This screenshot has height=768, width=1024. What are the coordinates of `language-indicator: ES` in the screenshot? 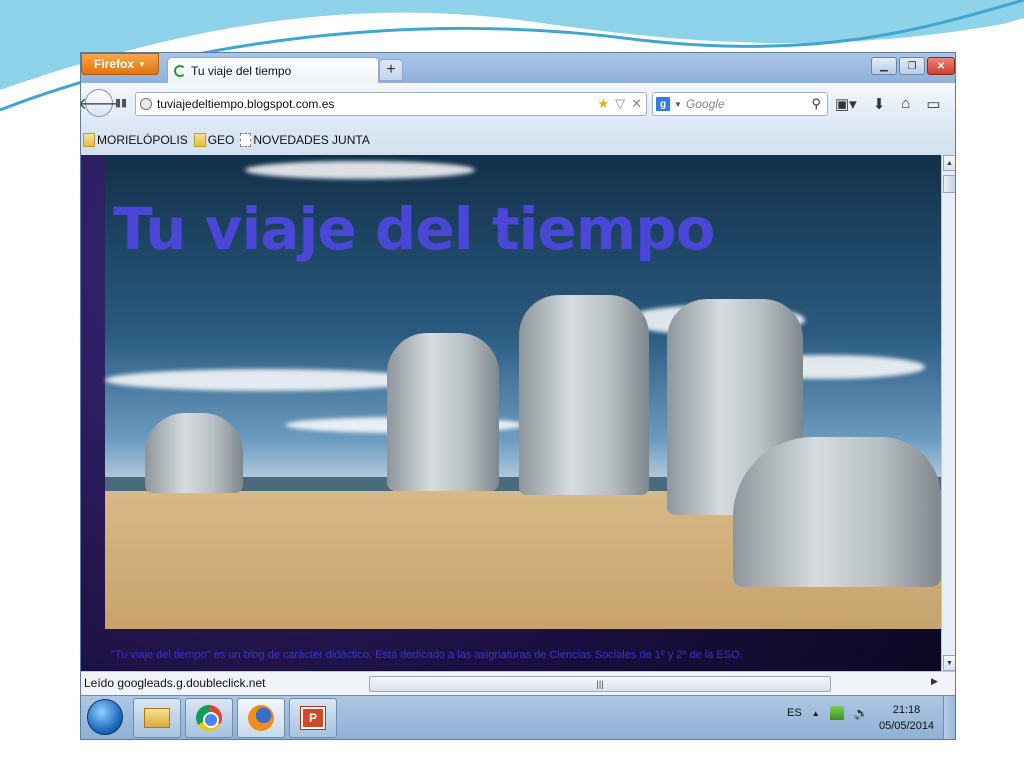 It's located at (794, 713).